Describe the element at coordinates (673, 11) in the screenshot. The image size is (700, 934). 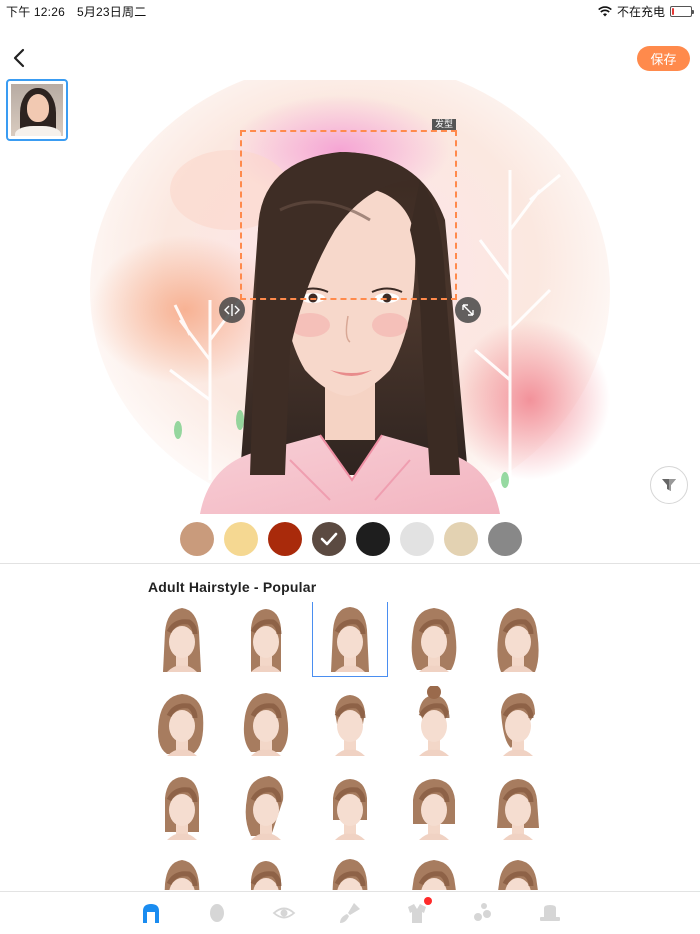
I see `battery-level` at that location.